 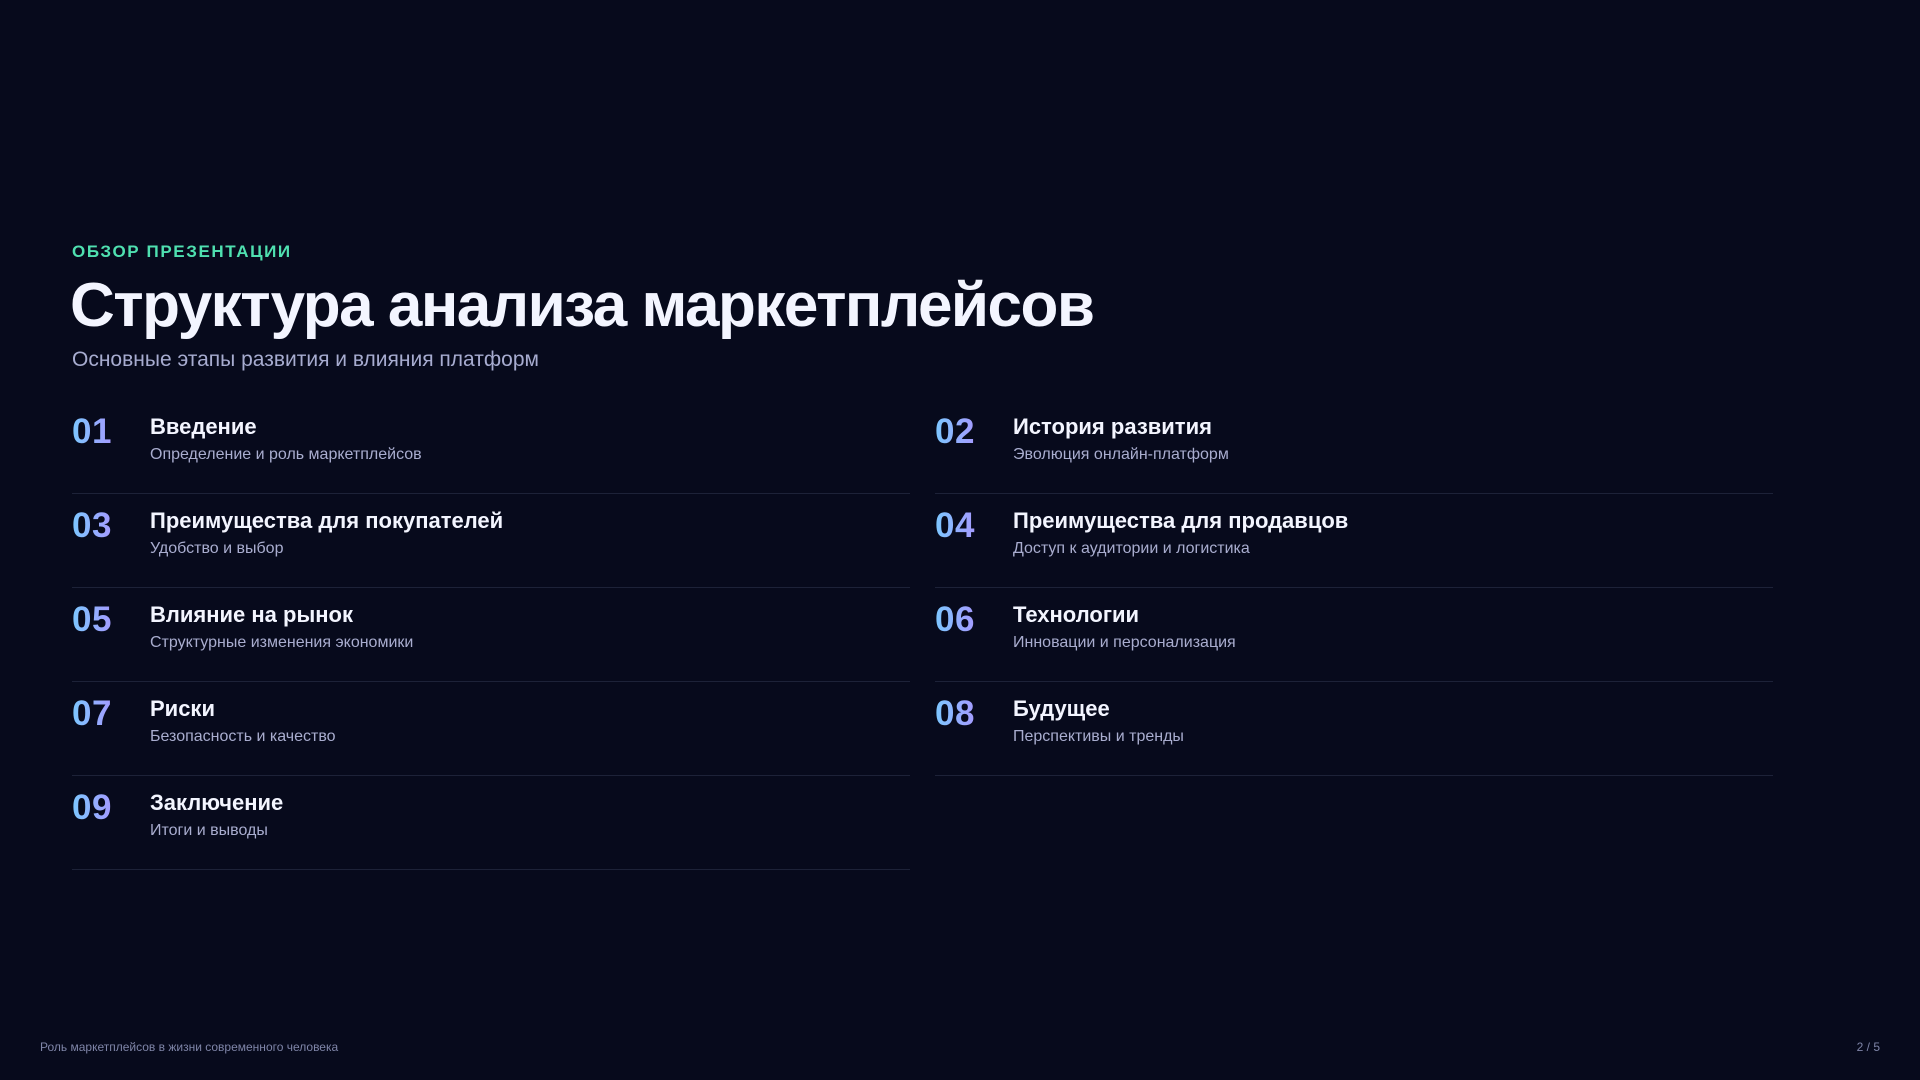 I want to click on agenda-item-number: 06, so click(x=955, y=619).